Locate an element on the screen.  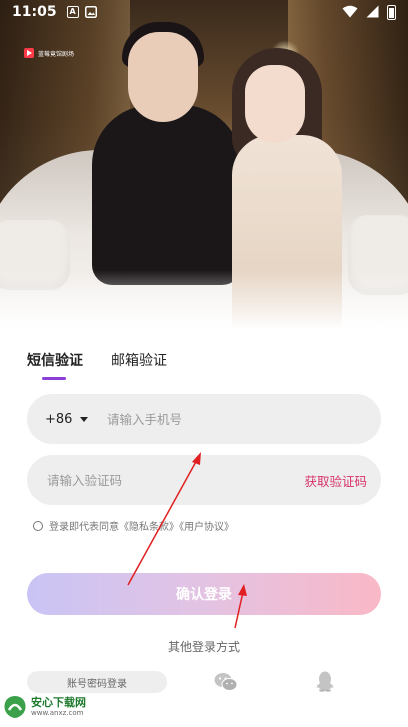
status-bar: 11:05 A is located at coordinates (204, 12).